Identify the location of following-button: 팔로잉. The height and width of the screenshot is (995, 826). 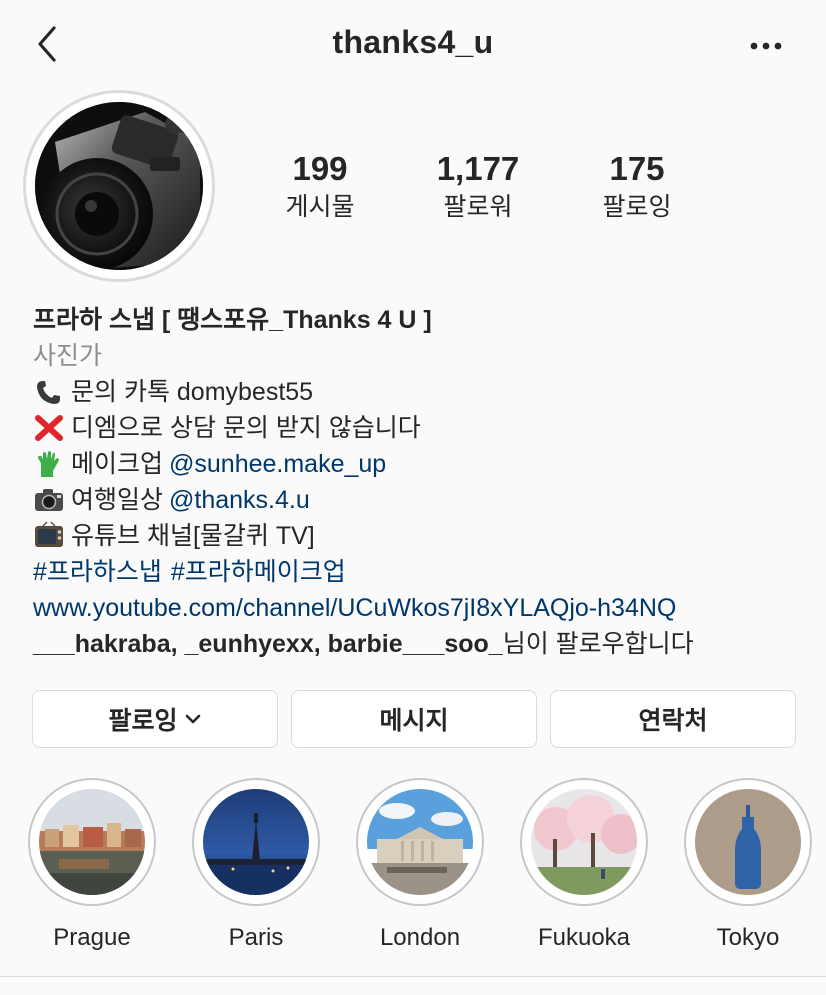
(155, 719).